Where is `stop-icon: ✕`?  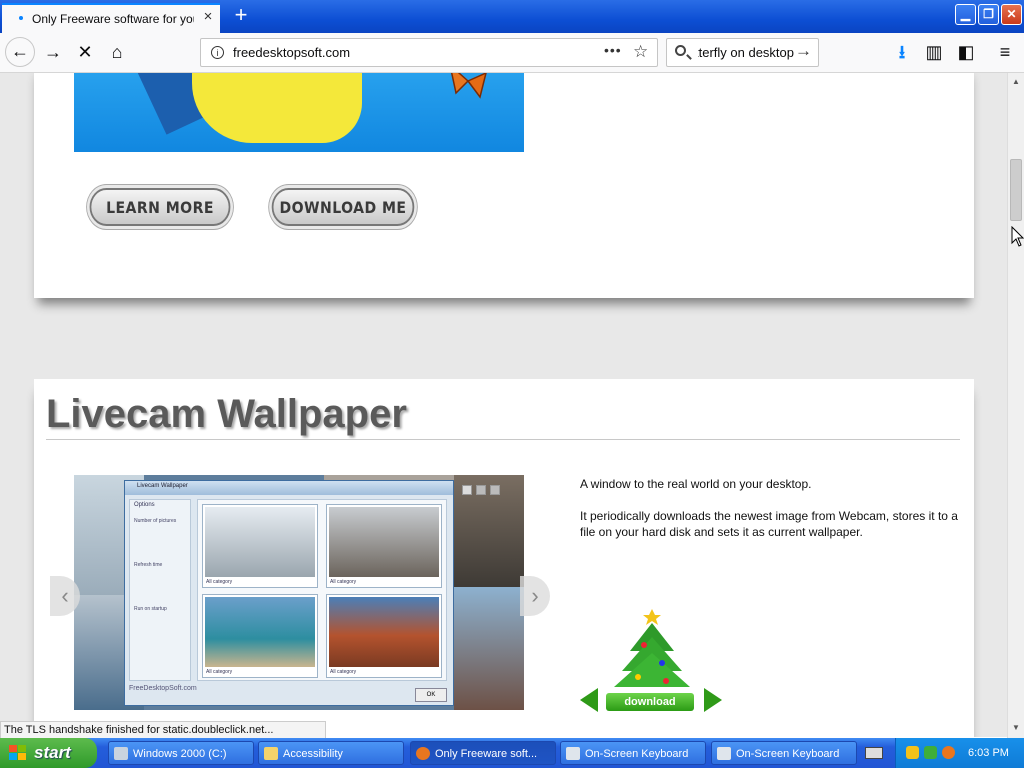 stop-icon: ✕ is located at coordinates (85, 52).